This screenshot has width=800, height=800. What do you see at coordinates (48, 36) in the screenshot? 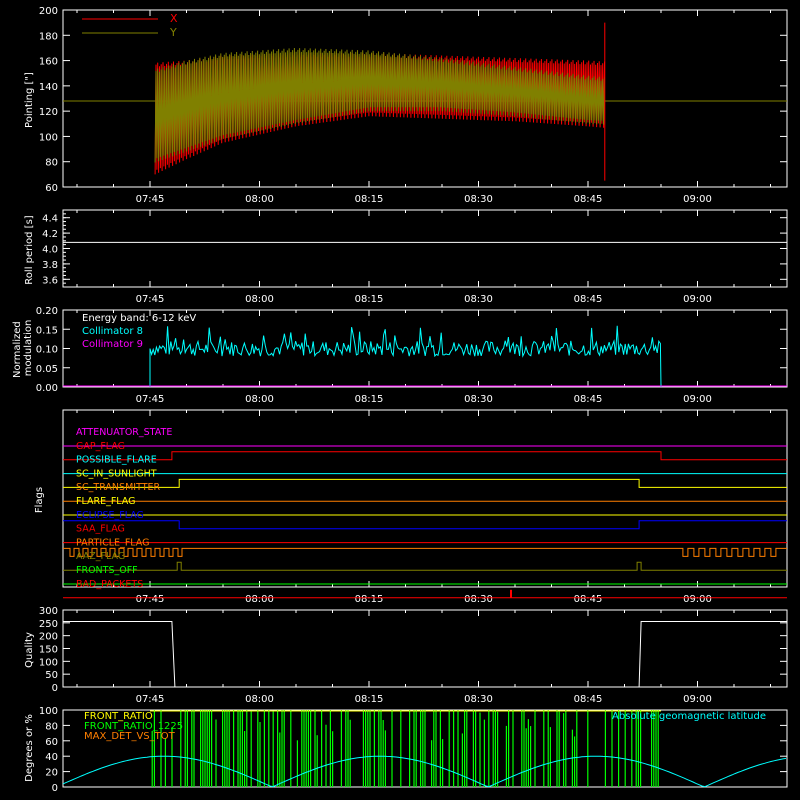
I see `y-tick-label: 180` at bounding box center [48, 36].